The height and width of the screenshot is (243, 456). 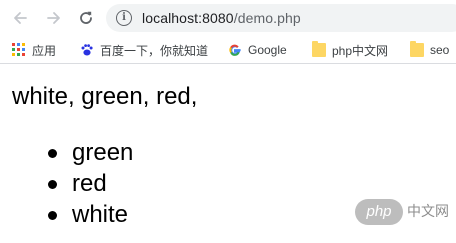 What do you see at coordinates (66, 152) in the screenshot?
I see `list-item: green` at bounding box center [66, 152].